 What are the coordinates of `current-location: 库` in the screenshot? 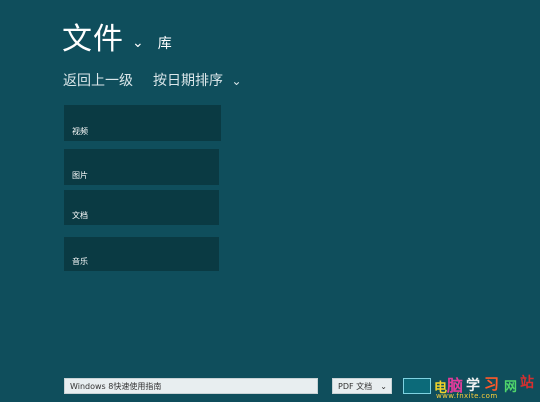 It's located at (165, 43).